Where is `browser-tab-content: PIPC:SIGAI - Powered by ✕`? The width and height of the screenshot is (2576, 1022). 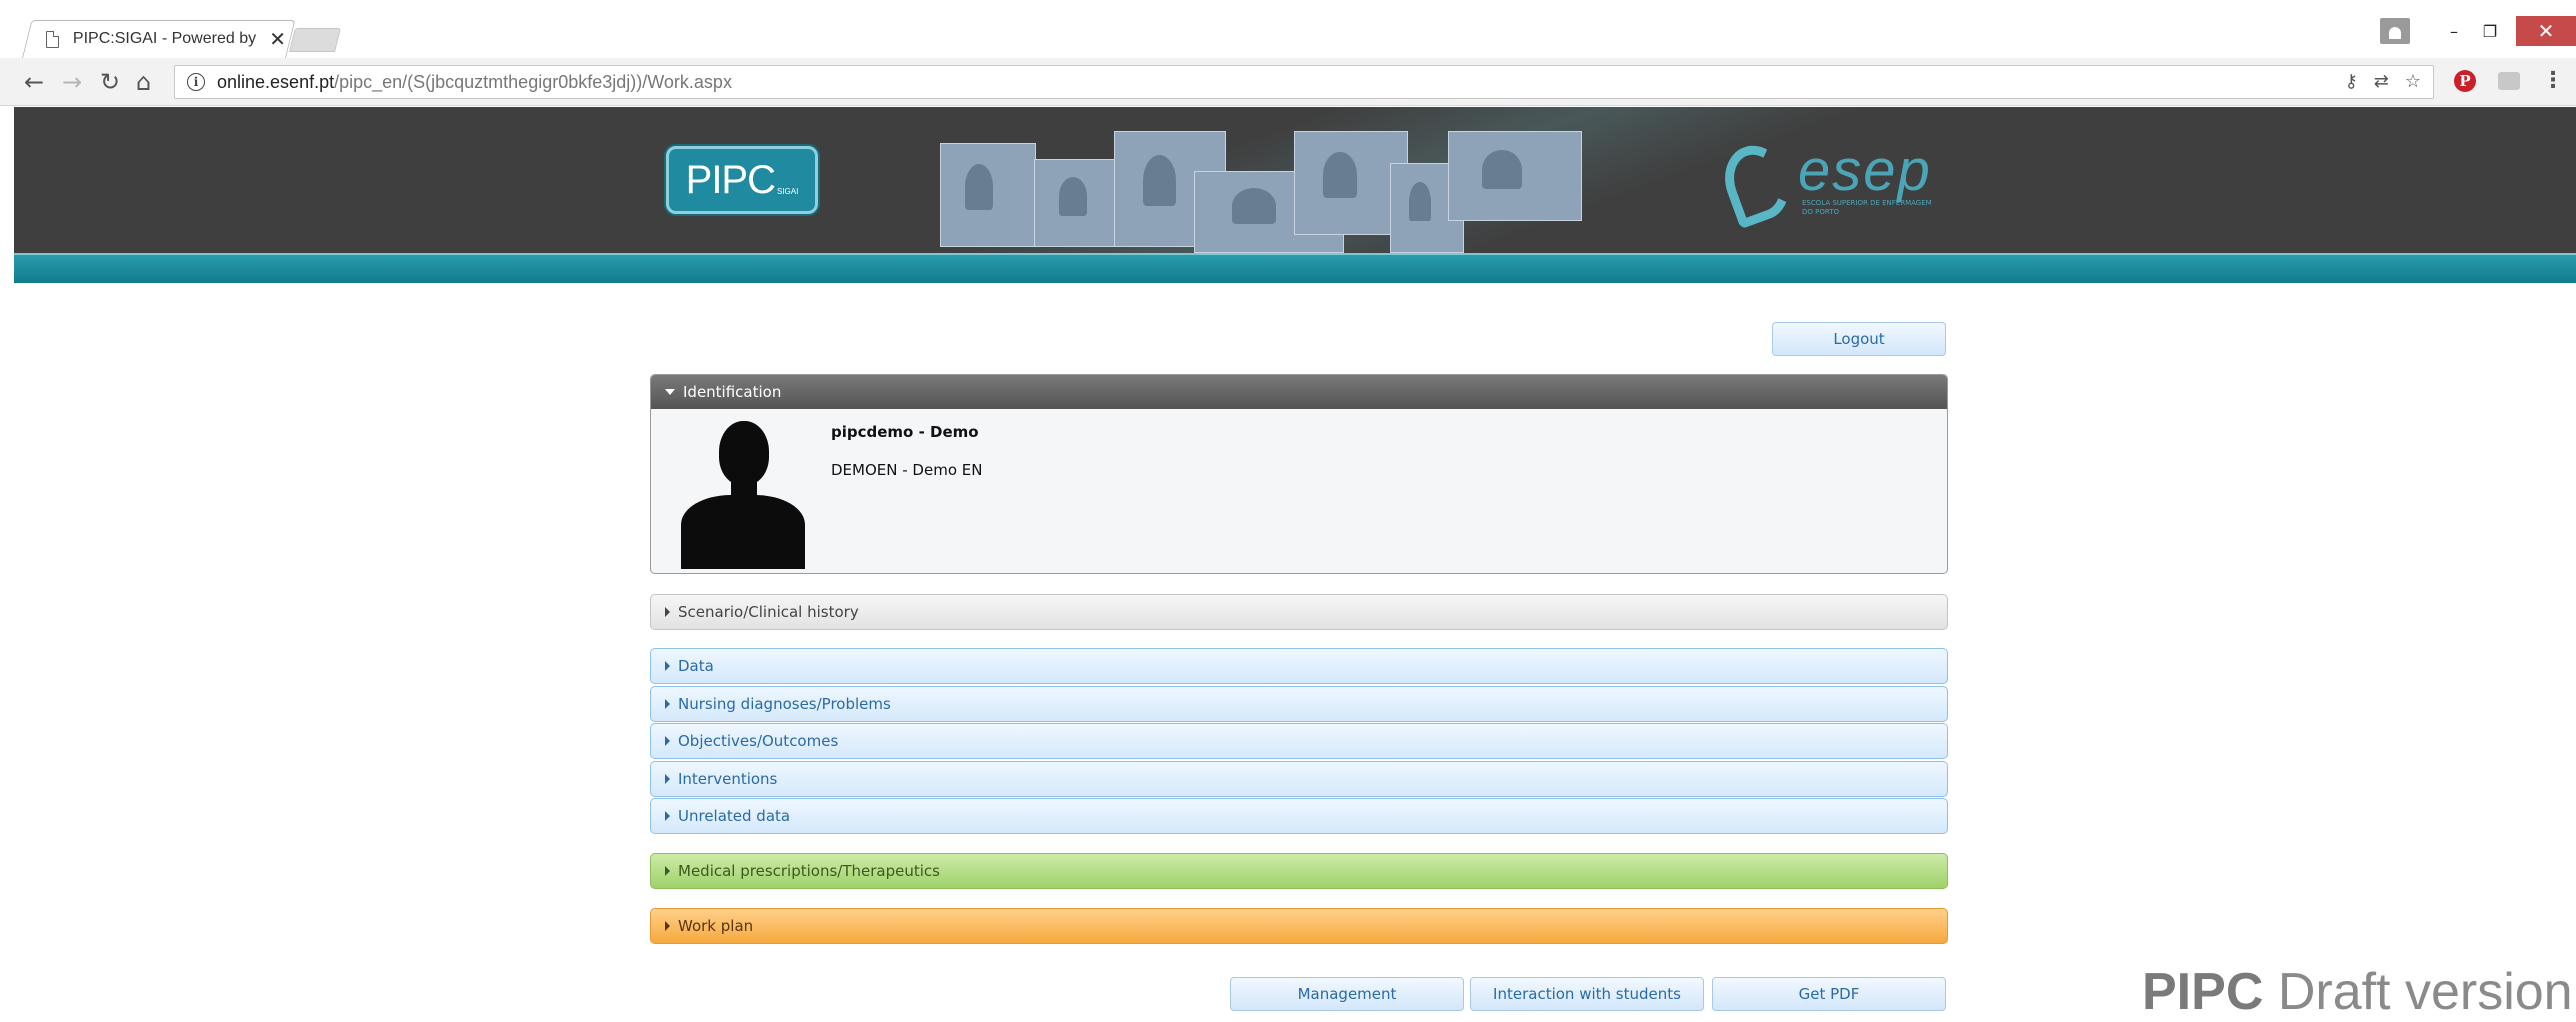 browser-tab-content: PIPC:SIGAI - Powered by ✕ is located at coordinates (158, 39).